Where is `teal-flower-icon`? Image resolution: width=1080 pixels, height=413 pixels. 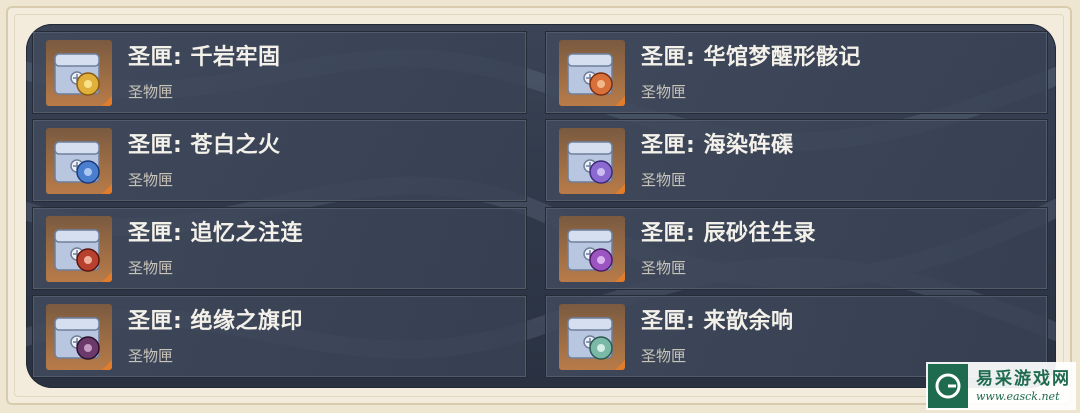 teal-flower-icon is located at coordinates (601, 347).